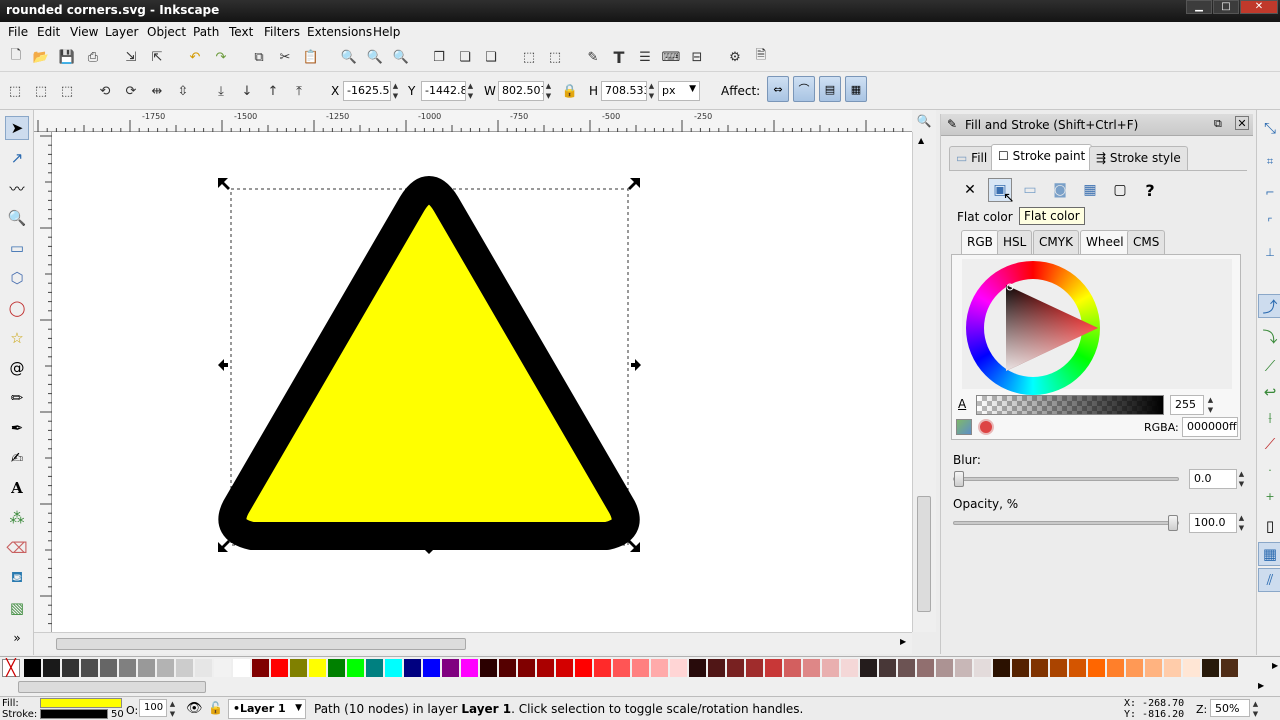  I want to click on pen-tool-icon: ✒, so click(17, 428).